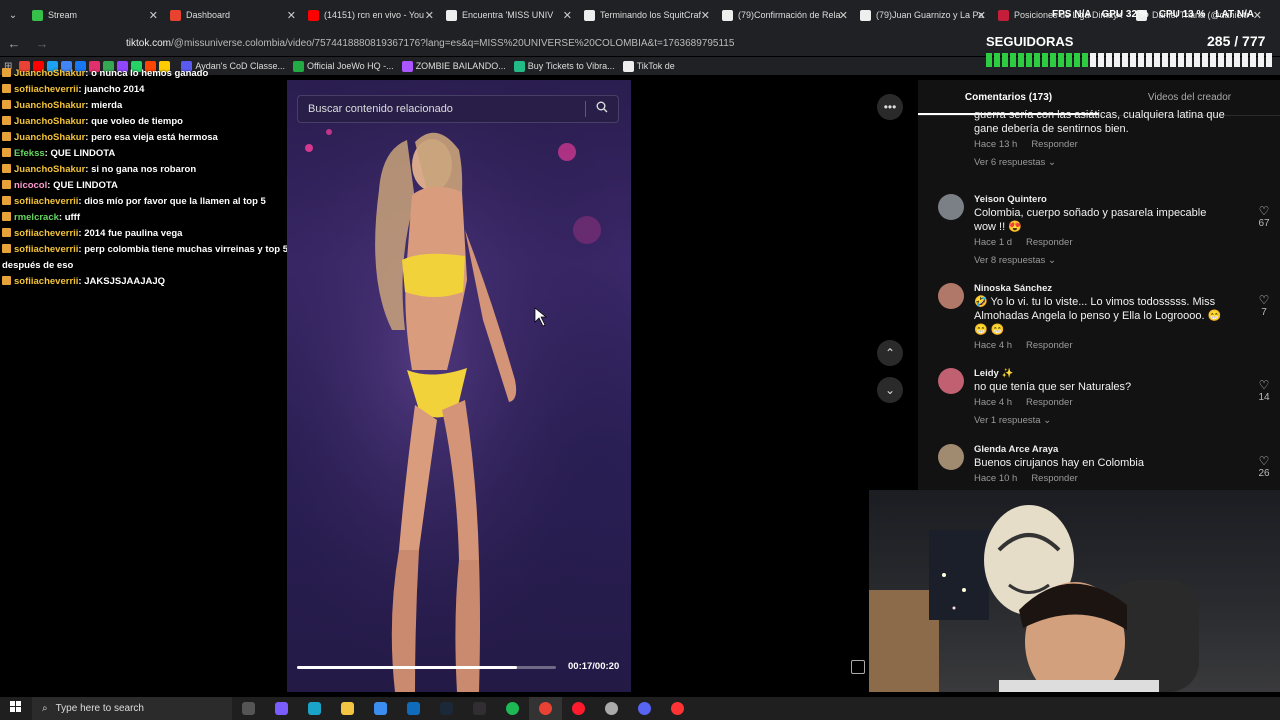 The height and width of the screenshot is (720, 1280). Describe the element at coordinates (29, 153) in the screenshot. I see `chat-username: Efekss` at that location.